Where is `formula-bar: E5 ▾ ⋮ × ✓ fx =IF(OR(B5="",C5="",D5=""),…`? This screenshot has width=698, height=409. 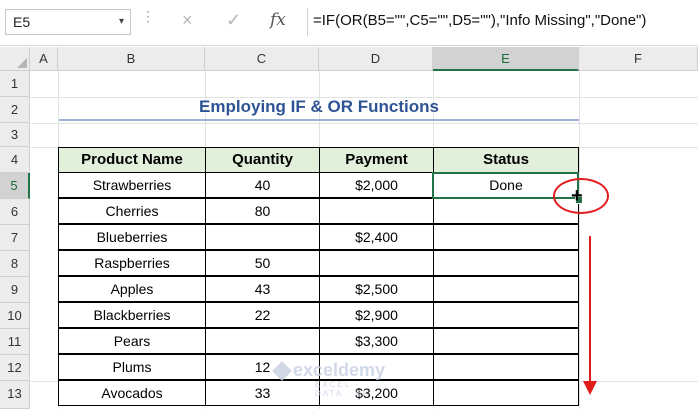
formula-bar: E5 ▾ ⋮ × ✓ fx =IF(OR(B5="",C5="",D5=""),… is located at coordinates (349, 23).